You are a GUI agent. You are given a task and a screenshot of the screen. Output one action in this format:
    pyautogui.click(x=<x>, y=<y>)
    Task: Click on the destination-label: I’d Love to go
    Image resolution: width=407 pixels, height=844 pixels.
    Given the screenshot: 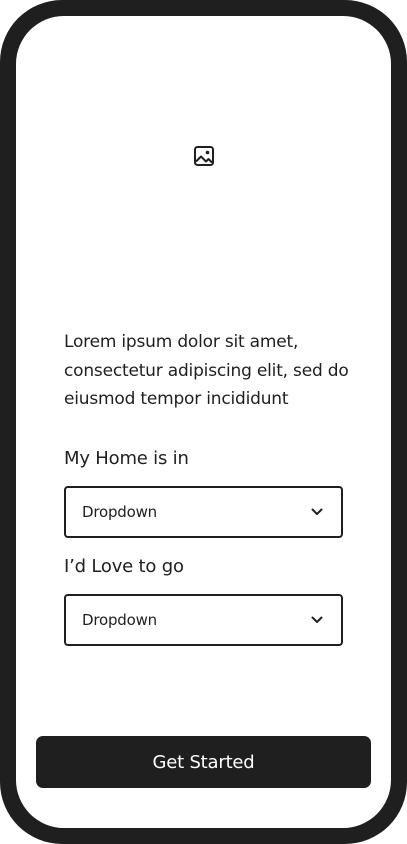 What is the action you would take?
    pyautogui.click(x=124, y=566)
    